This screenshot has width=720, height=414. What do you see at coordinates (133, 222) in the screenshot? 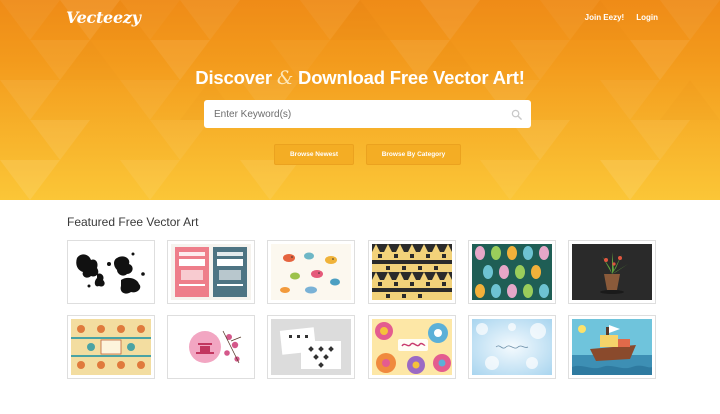
I see `featured-section-title: Featured Free Vector Art` at bounding box center [133, 222].